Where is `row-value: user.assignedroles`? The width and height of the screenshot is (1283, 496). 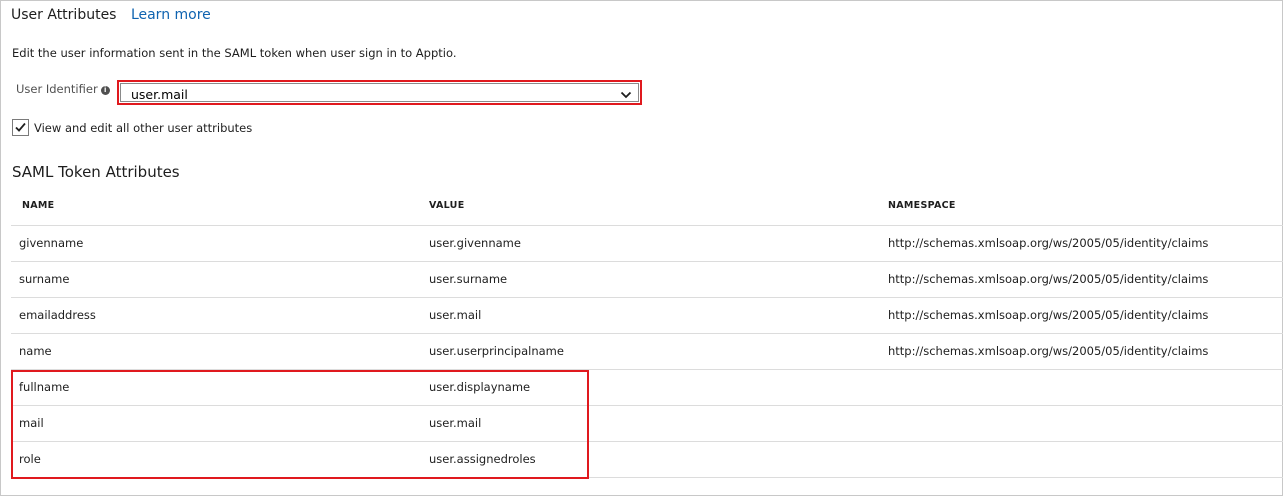
row-value: user.assignedroles is located at coordinates (482, 459).